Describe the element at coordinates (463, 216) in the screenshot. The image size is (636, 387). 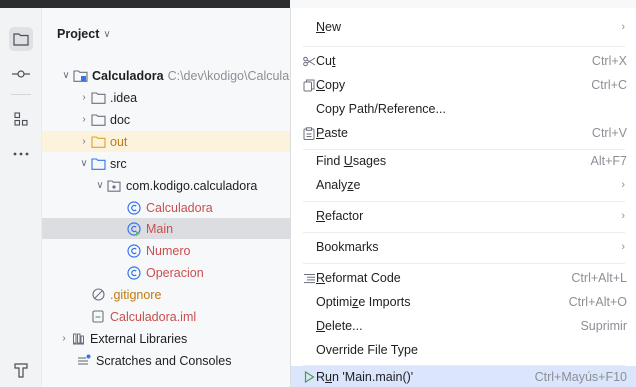
I see `menu-item-refactor: Refactor ›` at that location.